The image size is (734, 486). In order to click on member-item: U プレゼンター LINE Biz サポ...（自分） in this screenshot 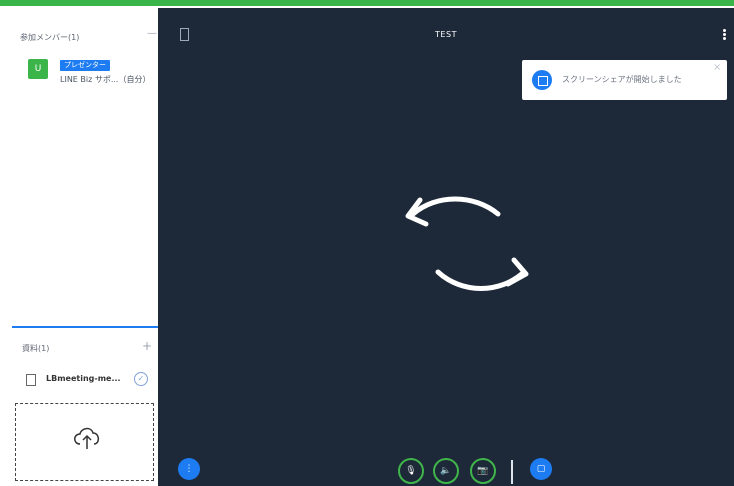, I will do `click(93, 74)`.